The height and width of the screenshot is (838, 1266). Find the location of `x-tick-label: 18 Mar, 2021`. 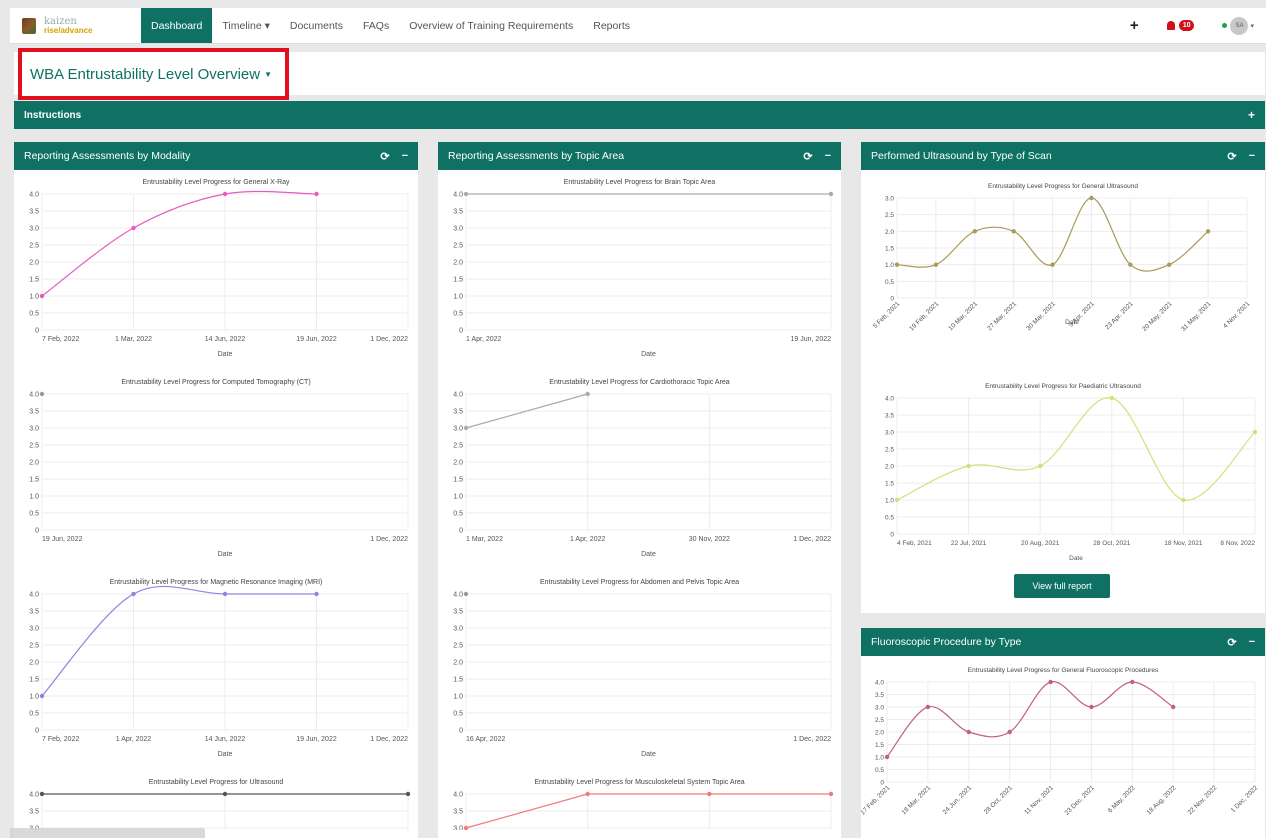

x-tick-label: 18 Mar, 2021 is located at coordinates (917, 800).